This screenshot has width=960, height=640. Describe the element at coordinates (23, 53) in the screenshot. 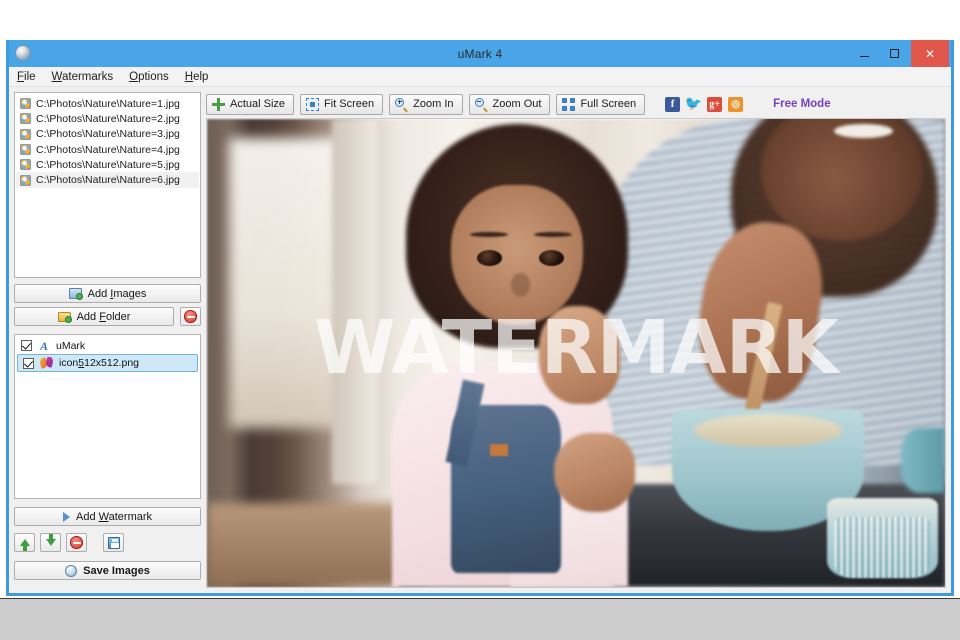

I see `umark-app-icon` at that location.